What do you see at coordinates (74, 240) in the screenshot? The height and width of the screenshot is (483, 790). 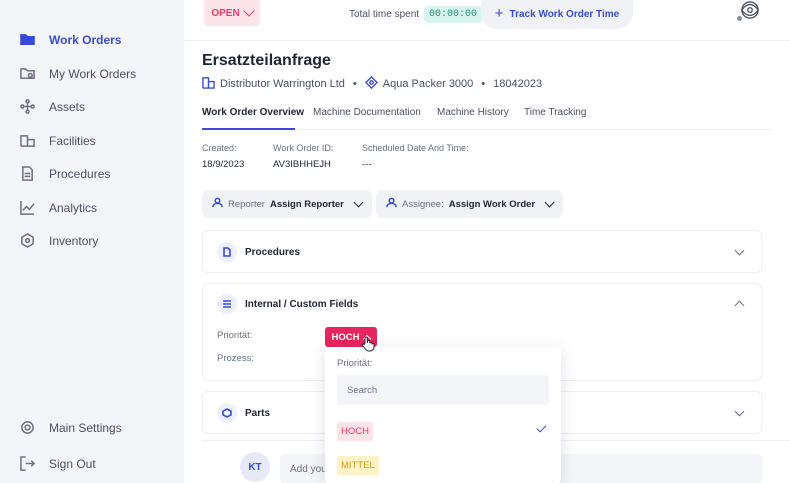 I see `sidebar-item-label: Inventory` at bounding box center [74, 240].